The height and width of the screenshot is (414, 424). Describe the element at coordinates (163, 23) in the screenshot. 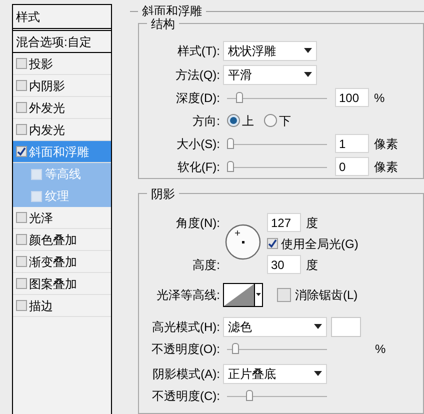

I see `group-title: 结构` at that location.